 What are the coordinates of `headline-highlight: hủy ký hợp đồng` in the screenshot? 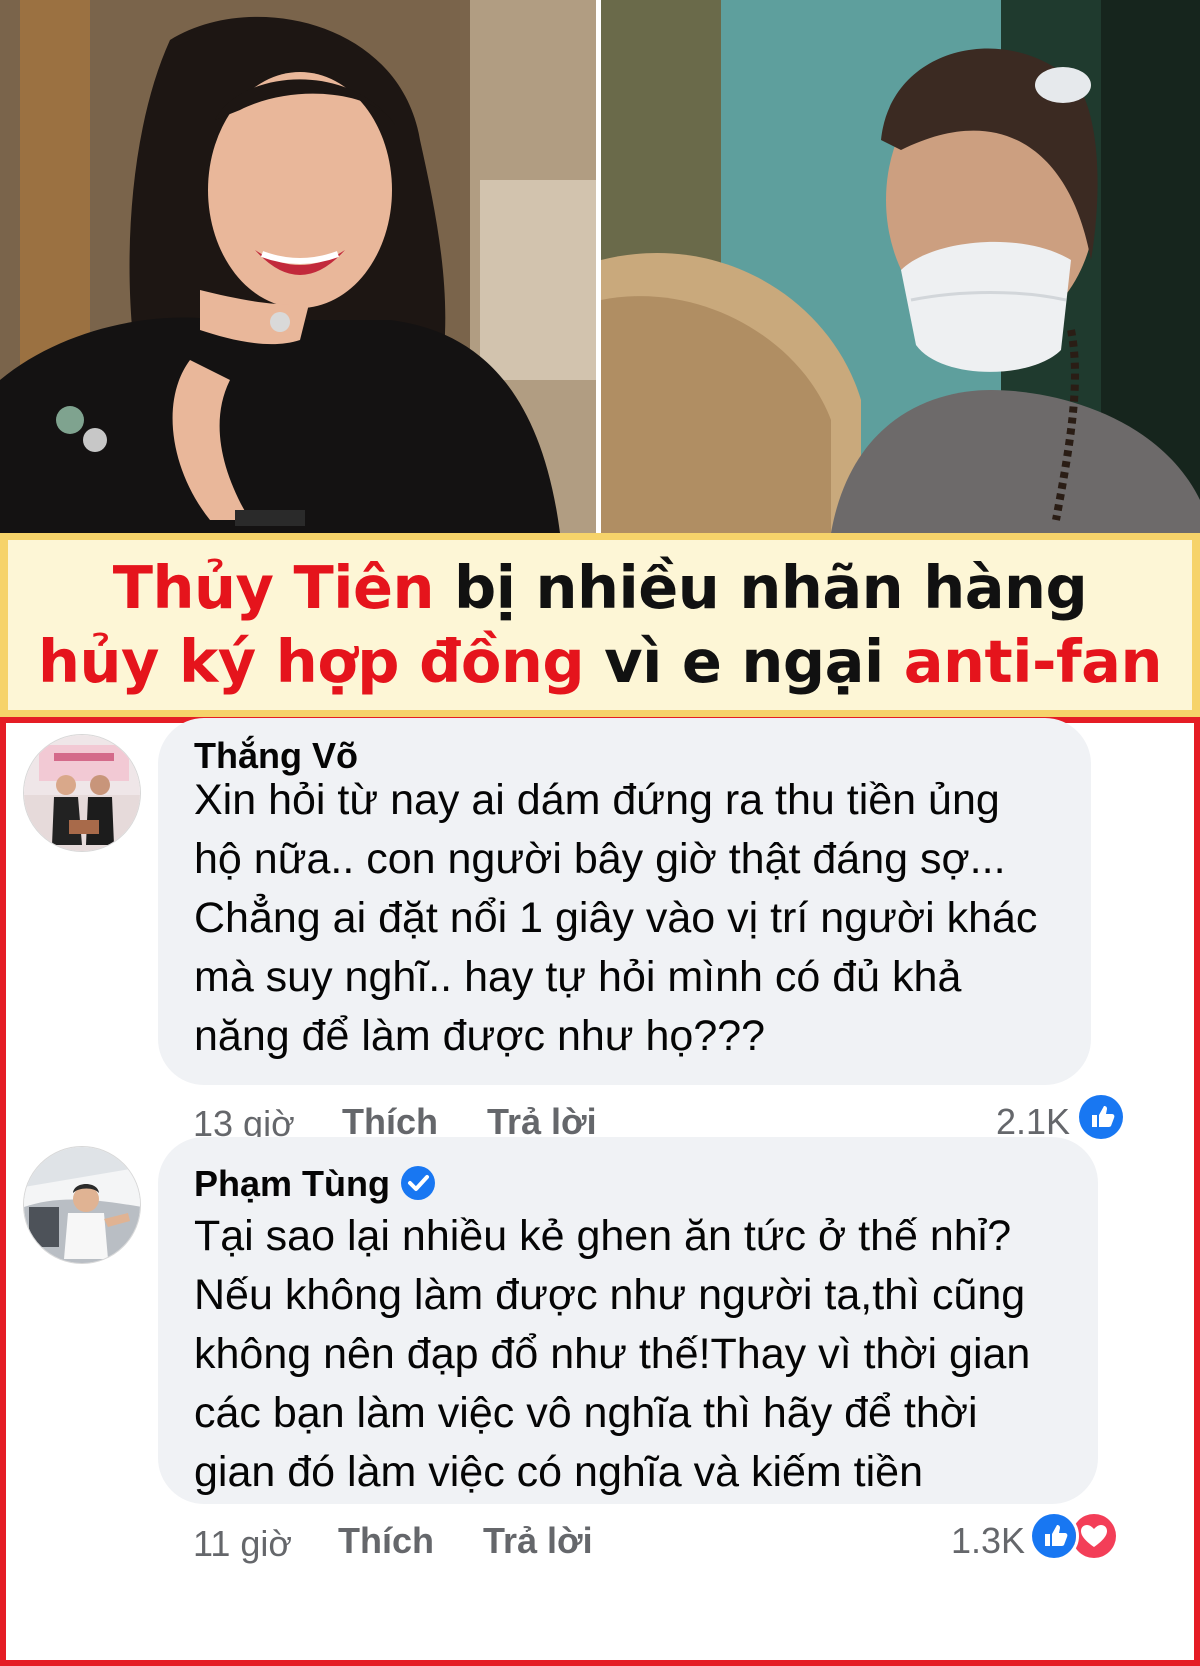 It's located at (311, 661).